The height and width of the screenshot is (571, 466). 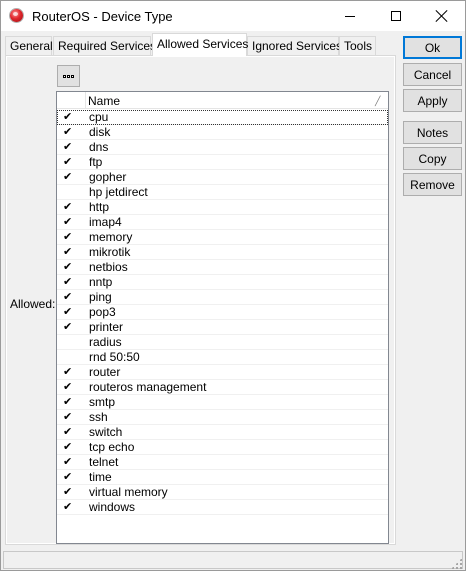 What do you see at coordinates (105, 222) in the screenshot?
I see `service-name: imap4` at bounding box center [105, 222].